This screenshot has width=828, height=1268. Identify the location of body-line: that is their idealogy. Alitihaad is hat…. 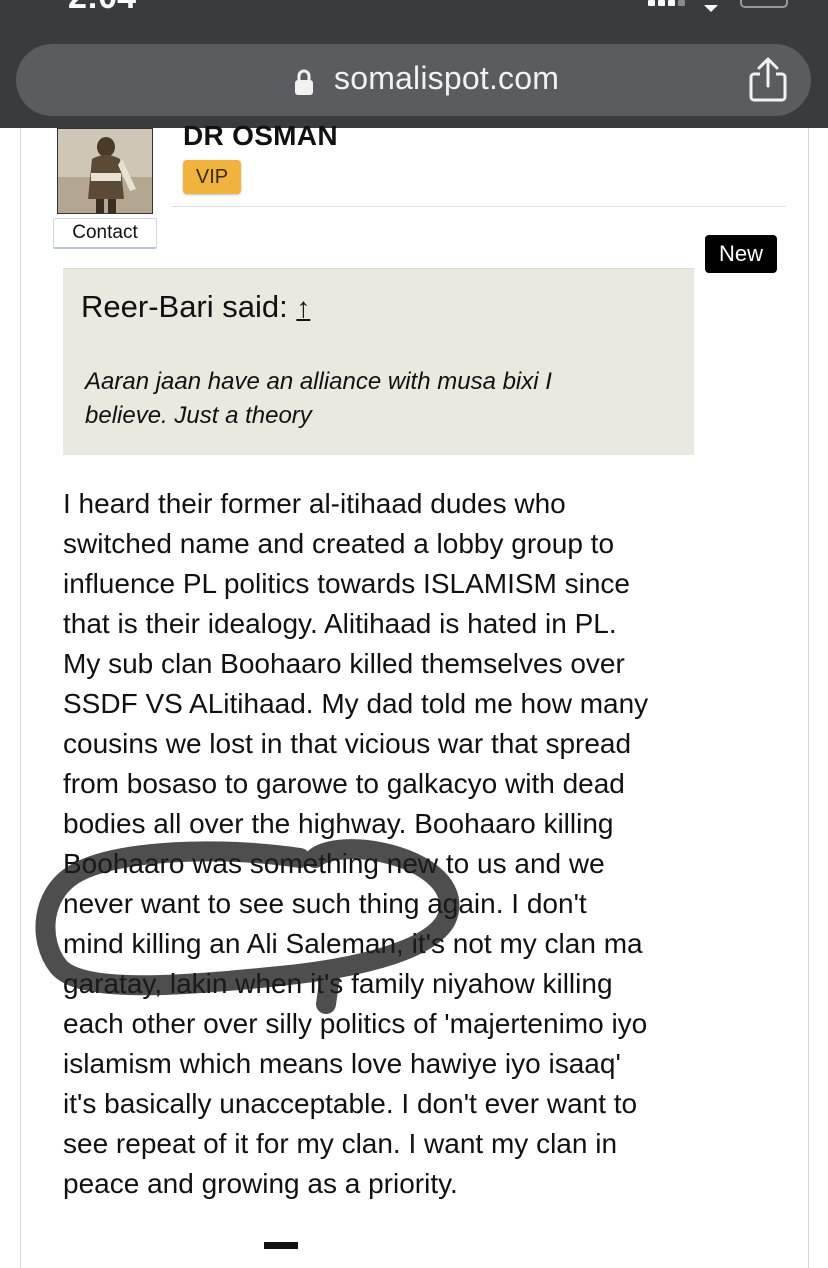
(340, 623).